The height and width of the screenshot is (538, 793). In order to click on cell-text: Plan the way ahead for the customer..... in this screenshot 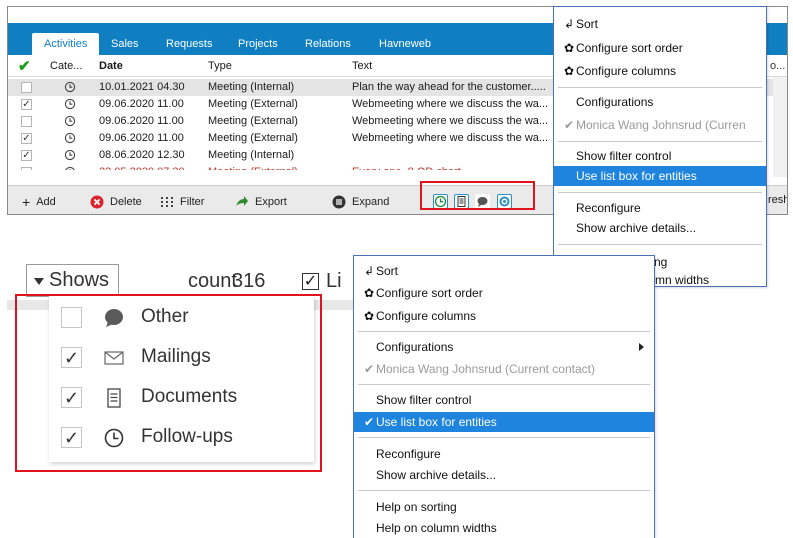, I will do `click(449, 87)`.